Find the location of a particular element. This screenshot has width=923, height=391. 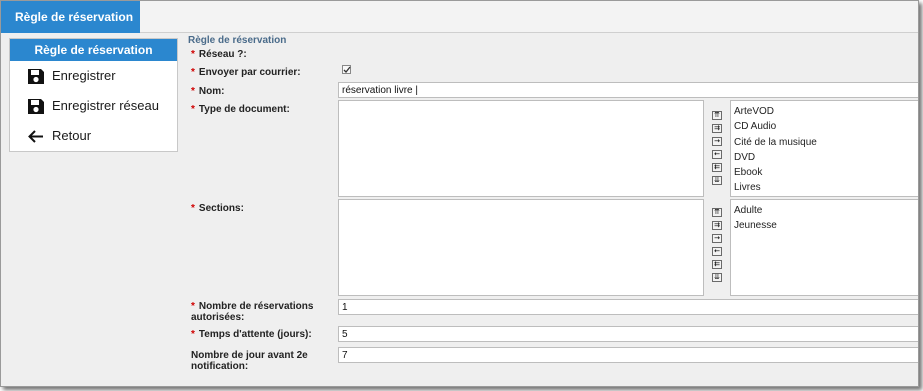

type-doc-arrow-buttons: ⇈ ⇉ → ← ⇇ ⇊ is located at coordinates (717, 150).